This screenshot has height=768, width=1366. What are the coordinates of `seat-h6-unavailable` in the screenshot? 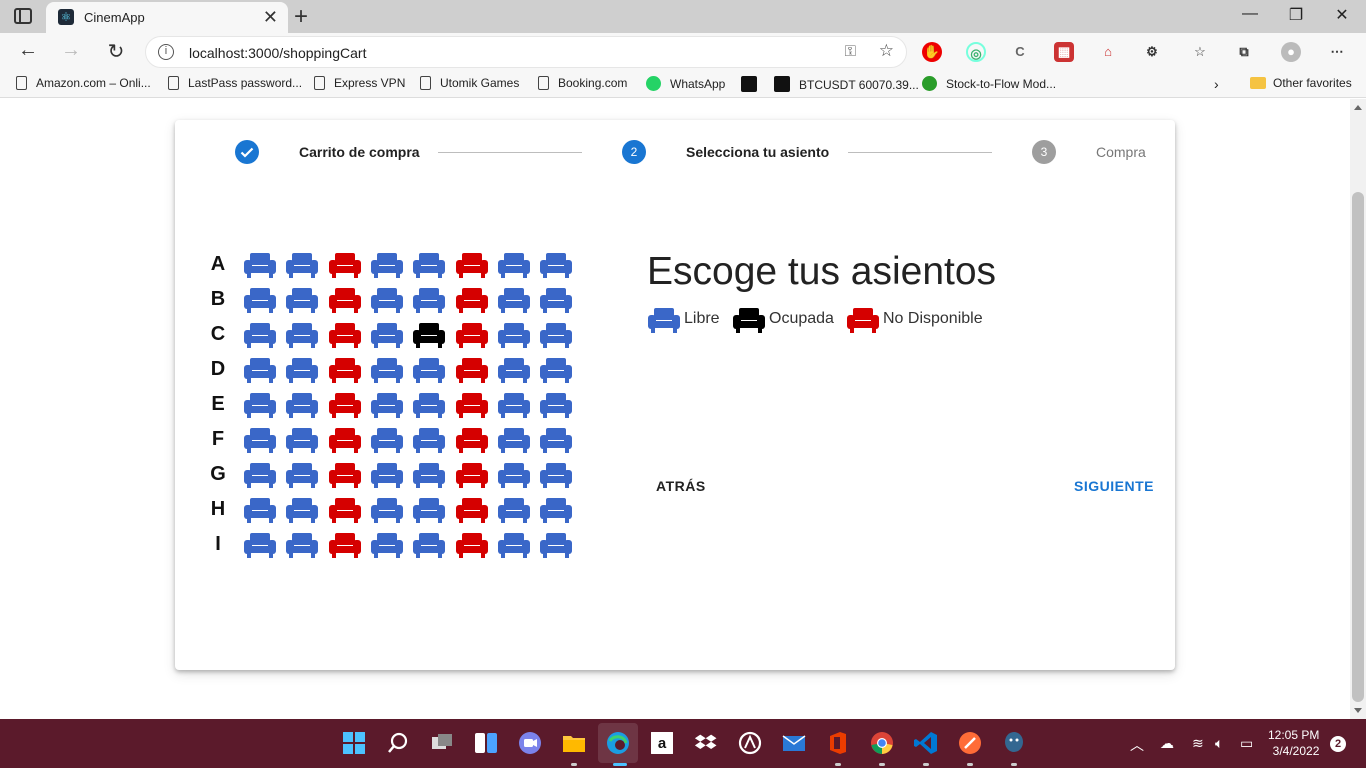 It's located at (472, 510).